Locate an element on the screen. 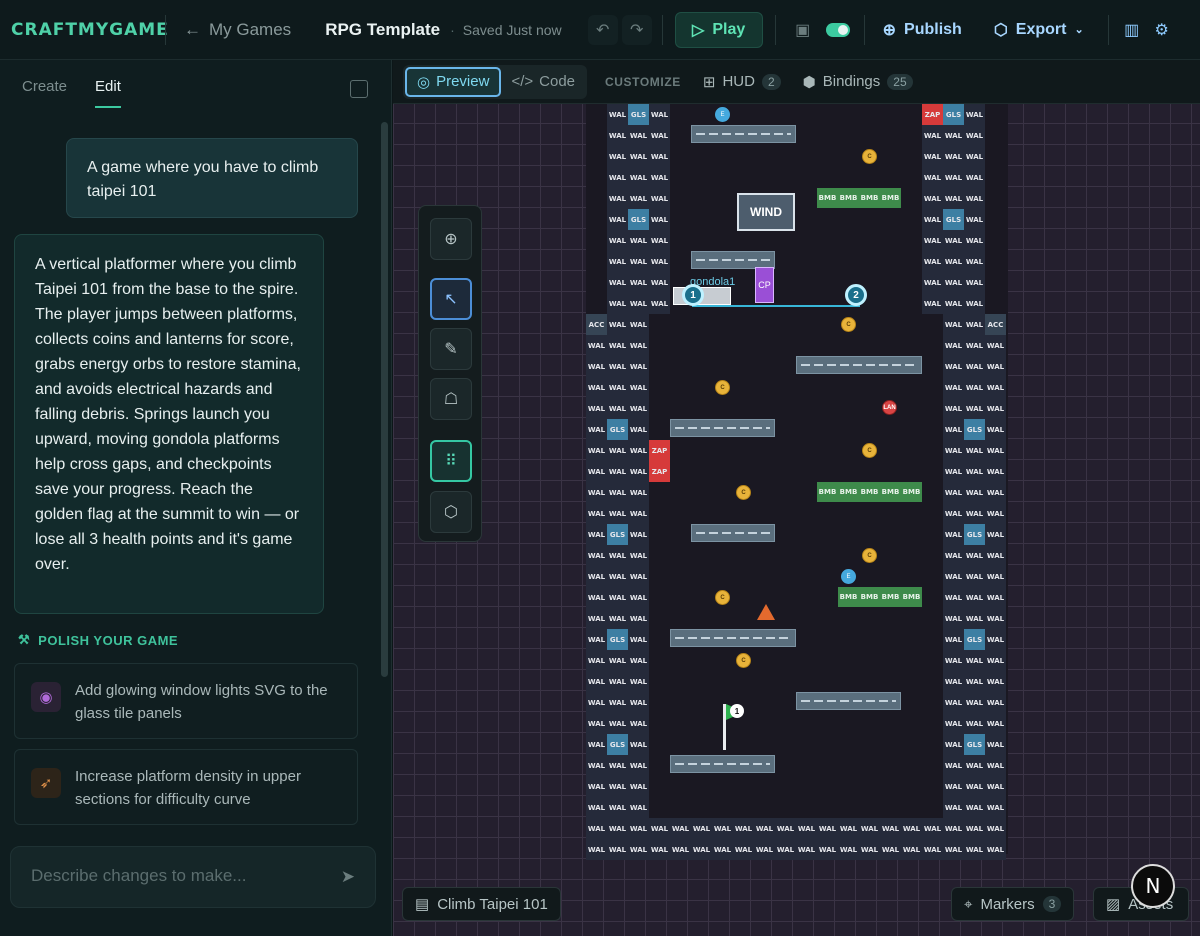 This screenshot has height=936, width=1200. grid-icon: ⊞ is located at coordinates (709, 82).